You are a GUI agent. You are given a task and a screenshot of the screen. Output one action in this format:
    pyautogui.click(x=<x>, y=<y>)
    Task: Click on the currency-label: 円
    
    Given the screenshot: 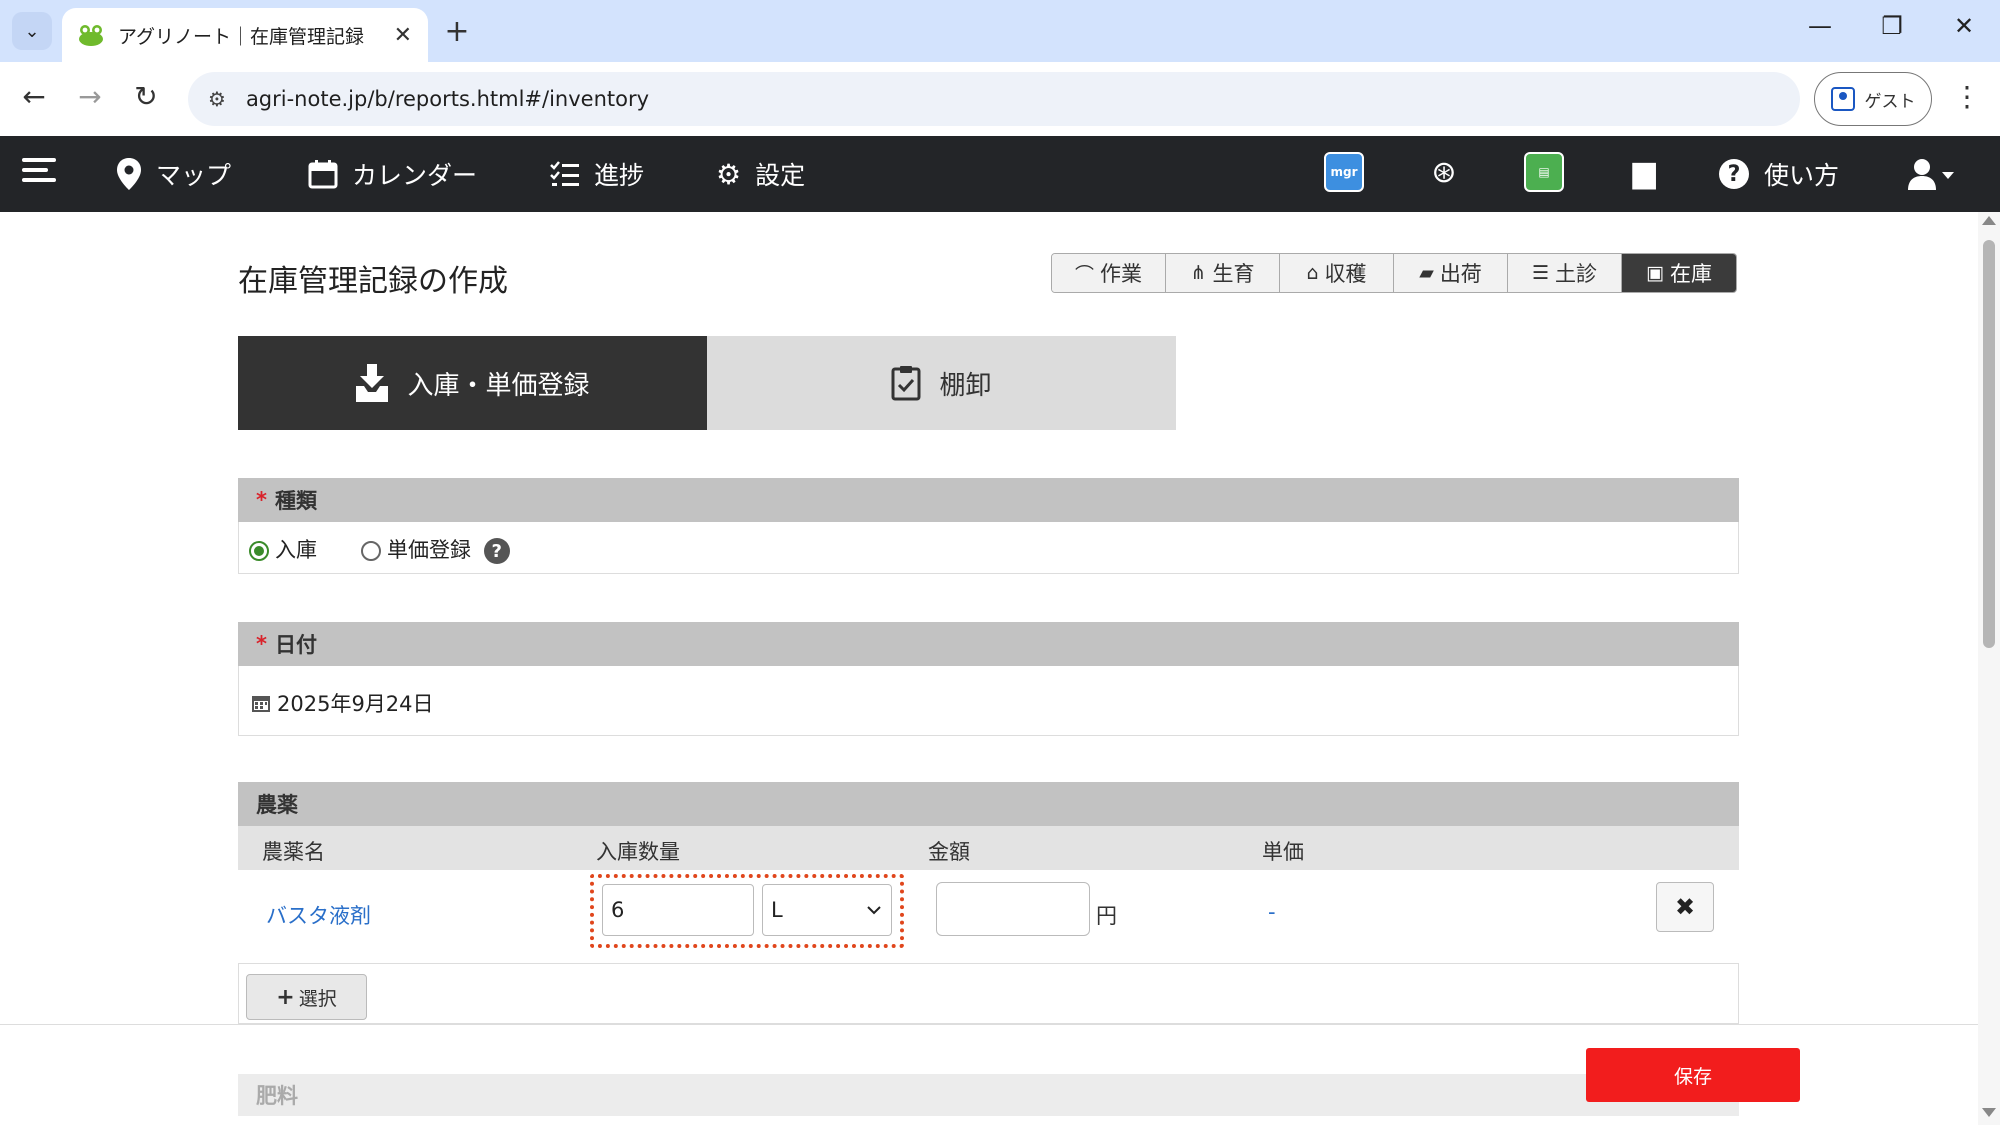 What is the action you would take?
    pyautogui.click(x=1106, y=916)
    